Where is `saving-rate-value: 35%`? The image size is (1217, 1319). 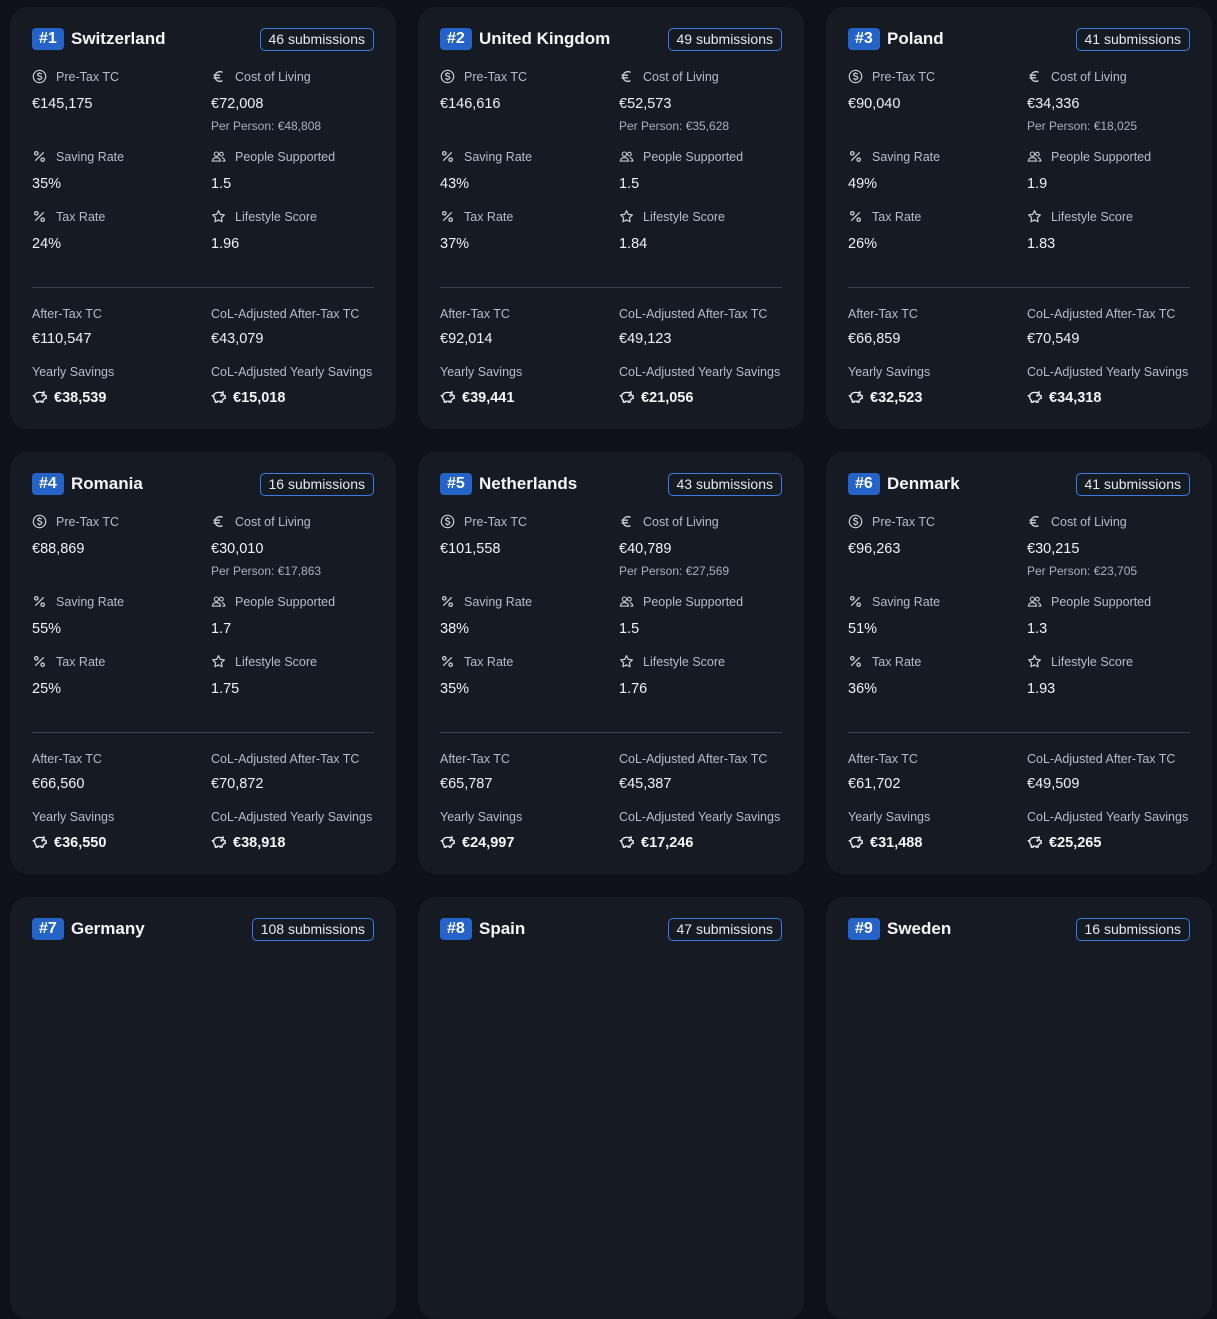
saving-rate-value: 35% is located at coordinates (47, 184).